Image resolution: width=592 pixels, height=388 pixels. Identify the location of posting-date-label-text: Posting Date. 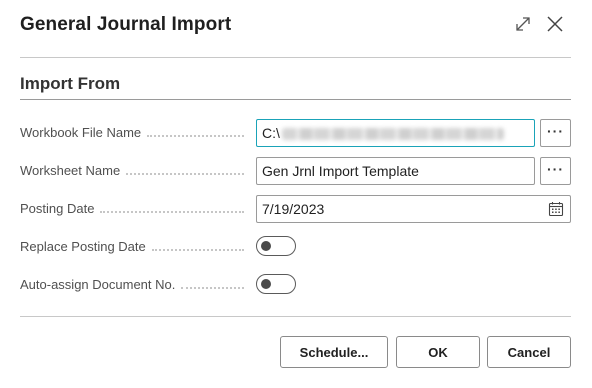
(57, 208).